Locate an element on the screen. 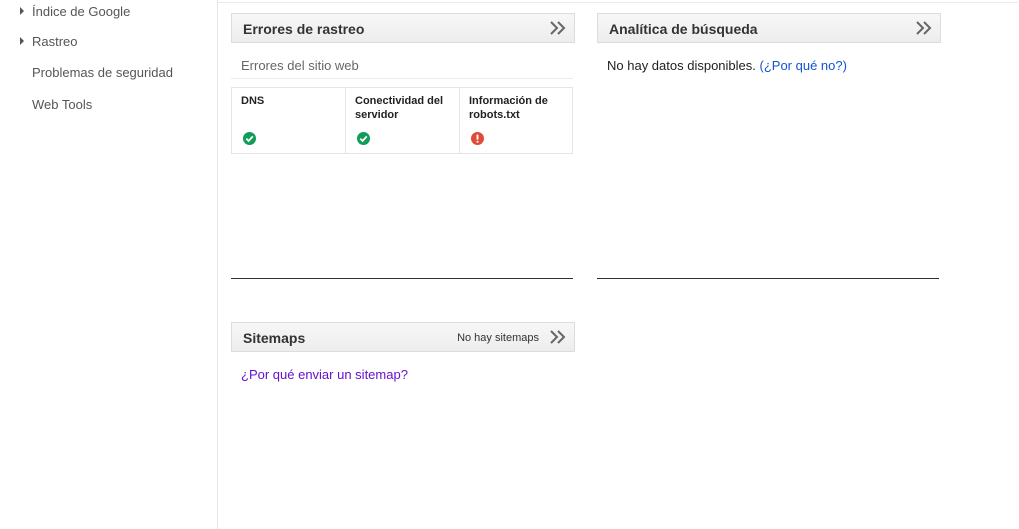  error-circle-icon is located at coordinates (477, 138).